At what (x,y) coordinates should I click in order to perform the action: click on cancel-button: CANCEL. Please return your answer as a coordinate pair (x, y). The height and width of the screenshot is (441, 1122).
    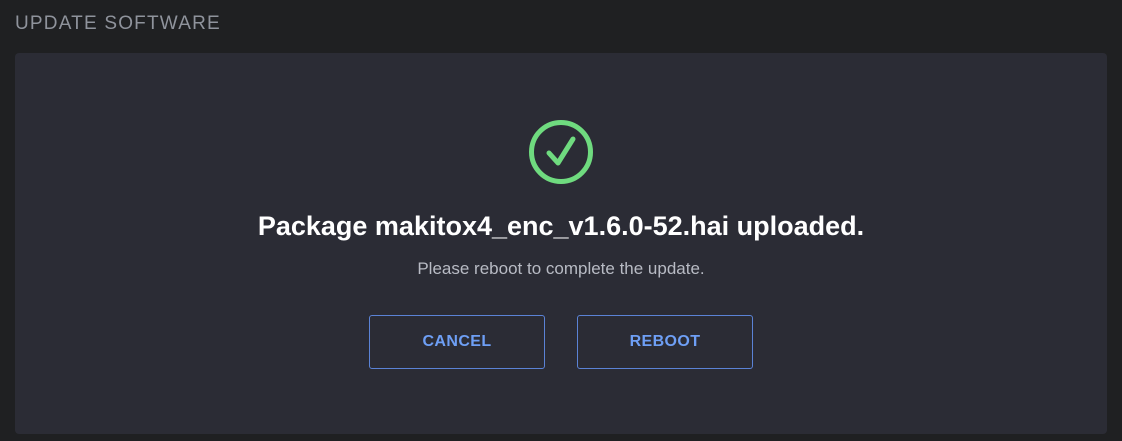
    Looking at the image, I should click on (457, 342).